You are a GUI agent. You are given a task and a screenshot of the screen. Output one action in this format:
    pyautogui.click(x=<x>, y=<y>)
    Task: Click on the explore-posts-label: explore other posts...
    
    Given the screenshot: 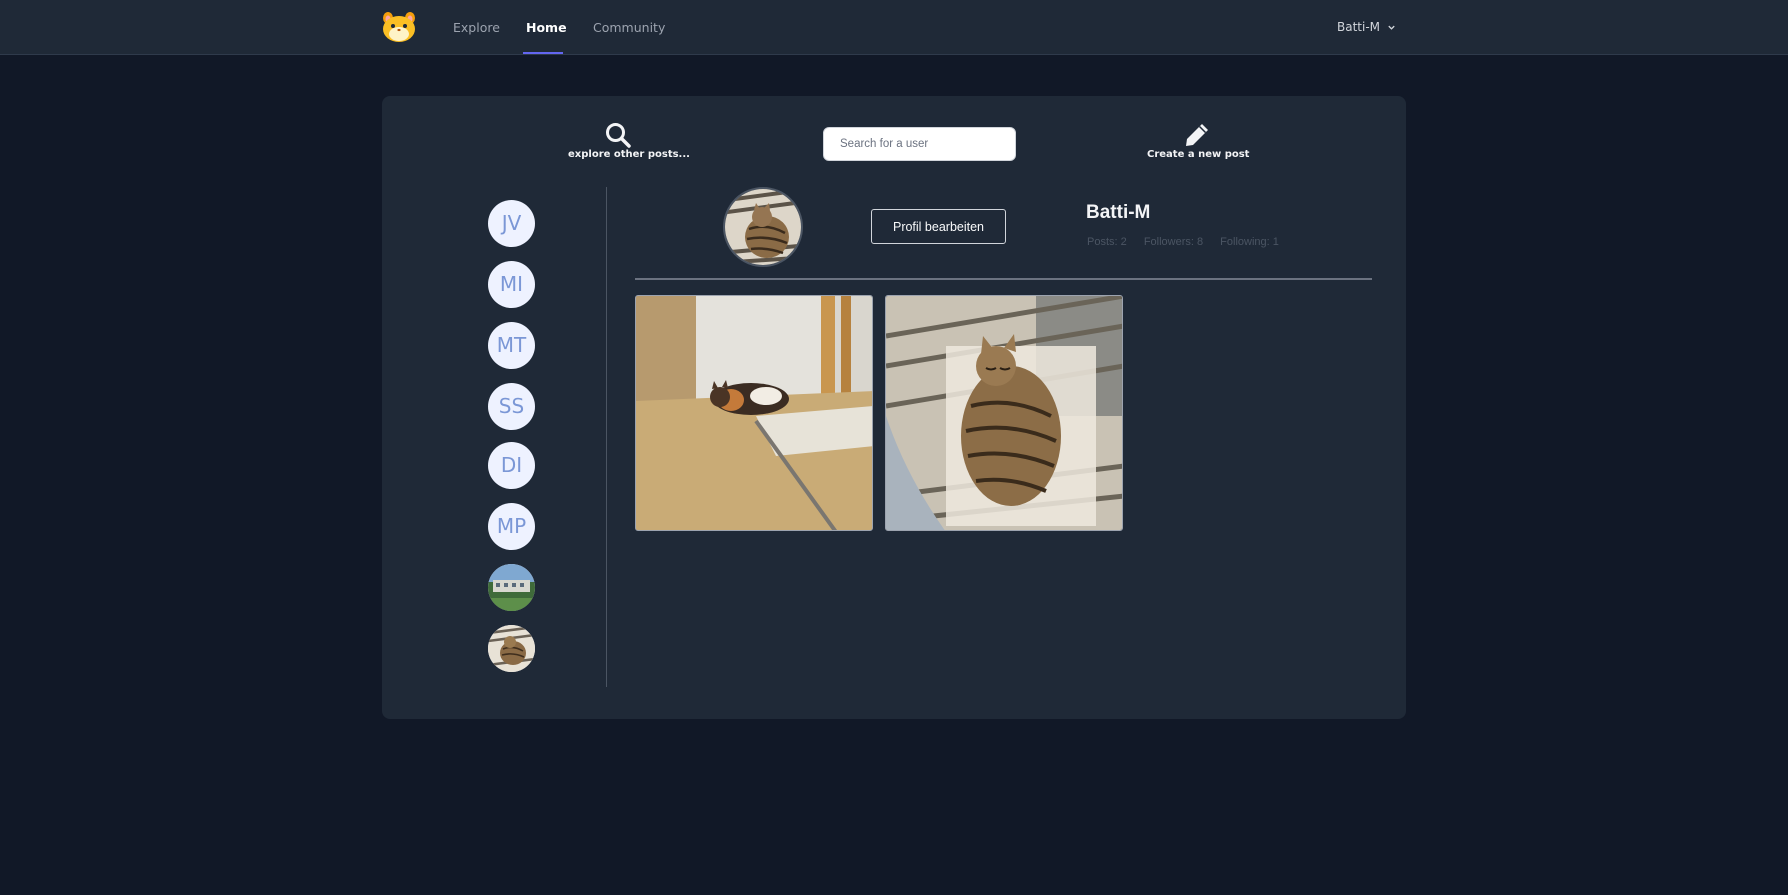 What is the action you would take?
    pyautogui.click(x=629, y=154)
    